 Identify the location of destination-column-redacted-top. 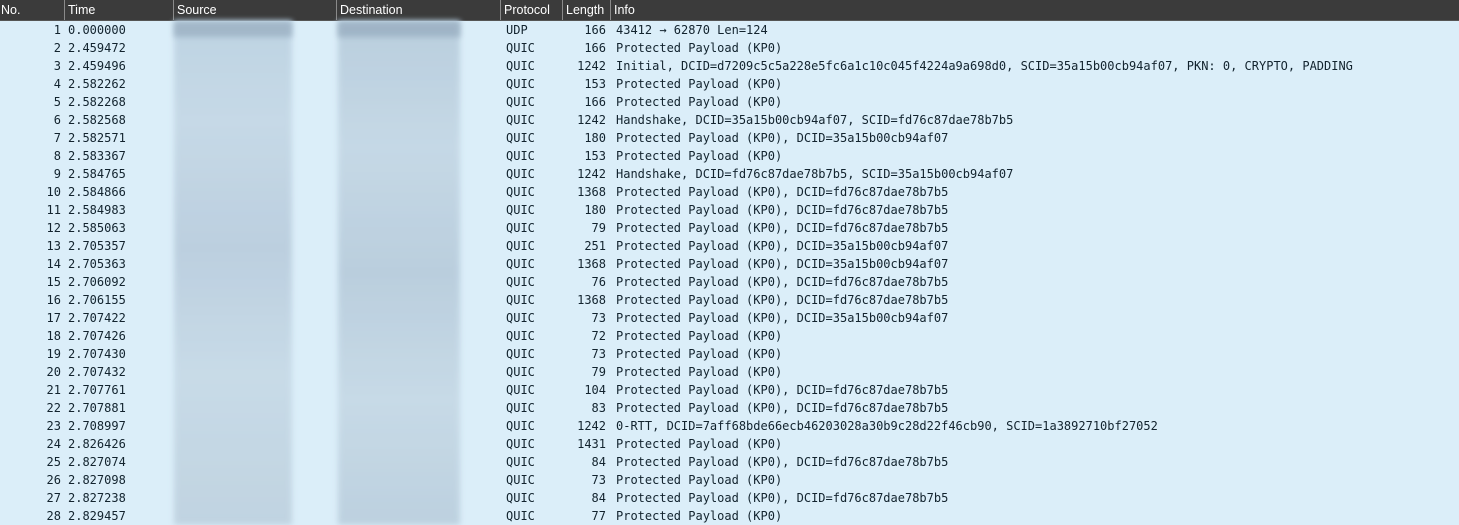
(399, 29).